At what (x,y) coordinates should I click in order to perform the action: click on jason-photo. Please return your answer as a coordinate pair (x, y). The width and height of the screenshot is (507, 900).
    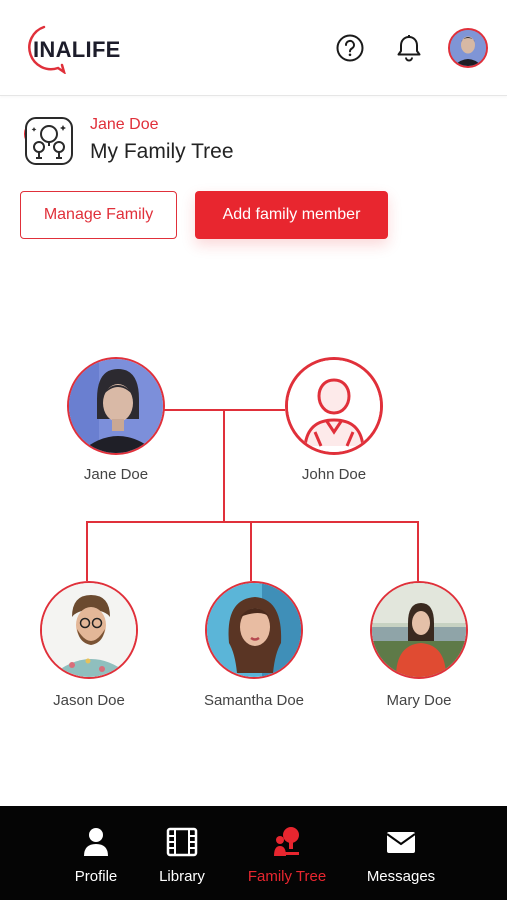
    Looking at the image, I should click on (89, 630).